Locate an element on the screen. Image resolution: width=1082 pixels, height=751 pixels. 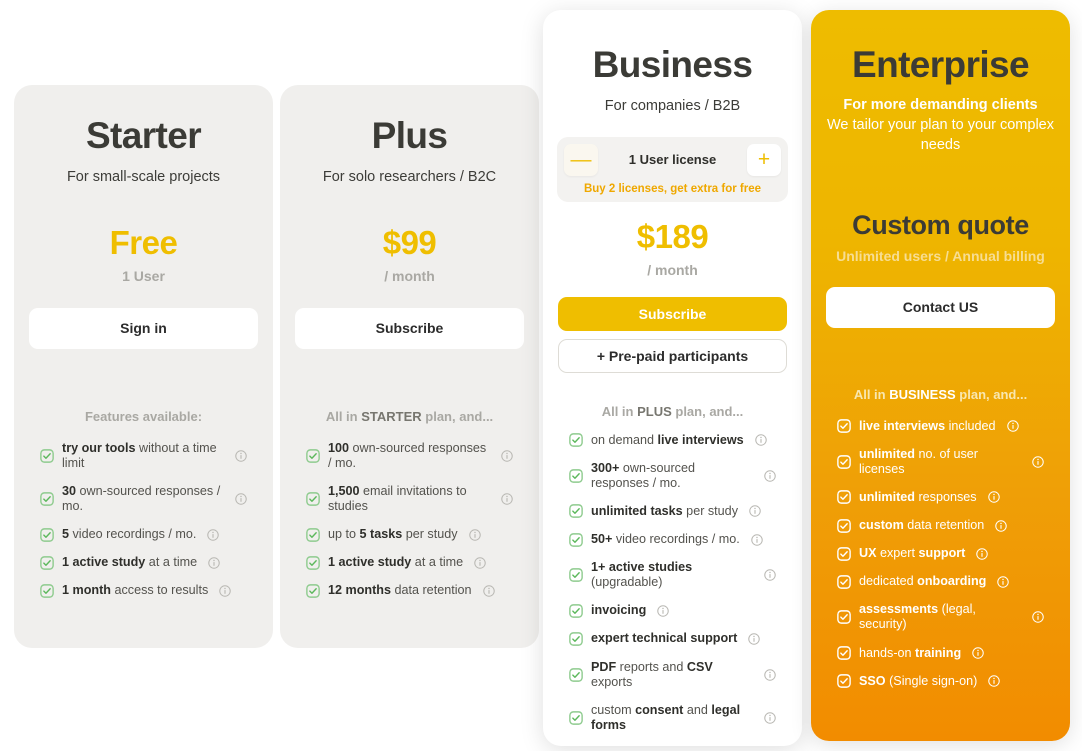
feature-rest-2: exports is located at coordinates (612, 681).